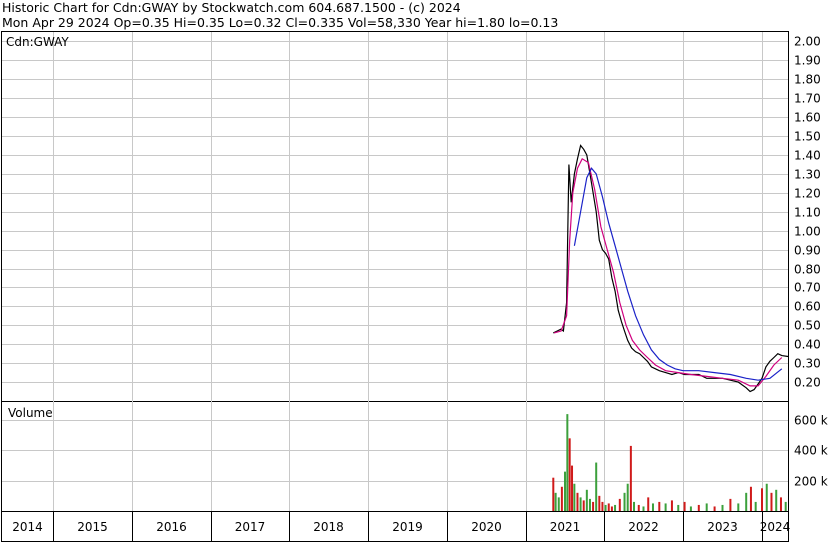 This screenshot has height=543, width=830. Describe the element at coordinates (807, 156) in the screenshot. I see `price-tick-label: 1.40` at that location.